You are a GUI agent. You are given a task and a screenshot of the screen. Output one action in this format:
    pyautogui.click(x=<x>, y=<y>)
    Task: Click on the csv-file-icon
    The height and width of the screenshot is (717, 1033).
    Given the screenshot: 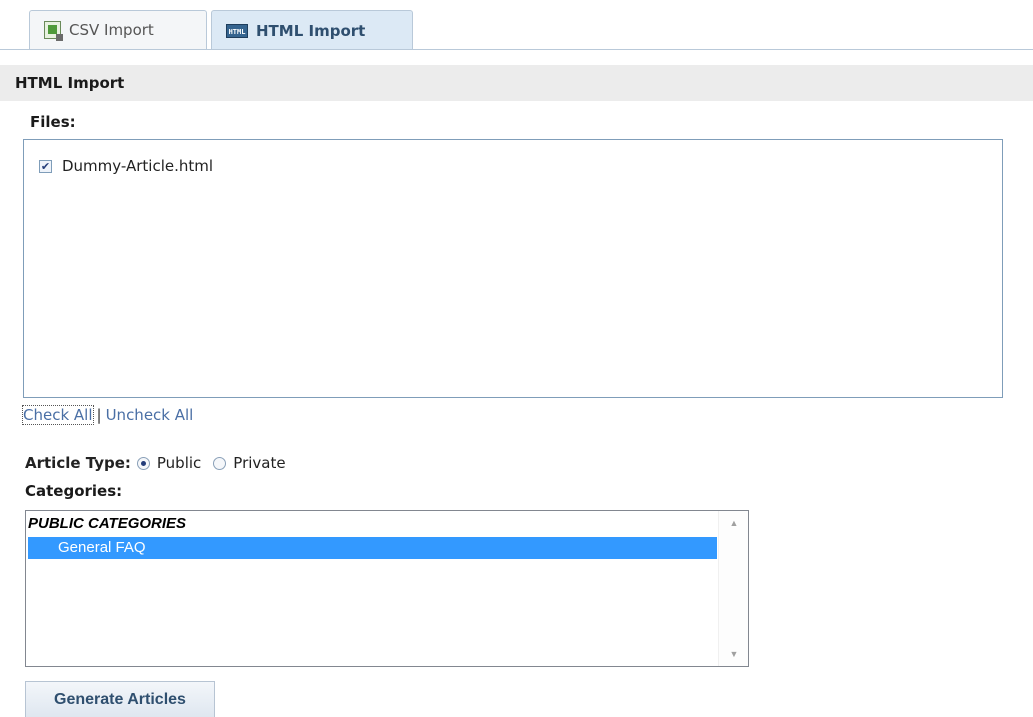 What is the action you would take?
    pyautogui.click(x=53, y=31)
    